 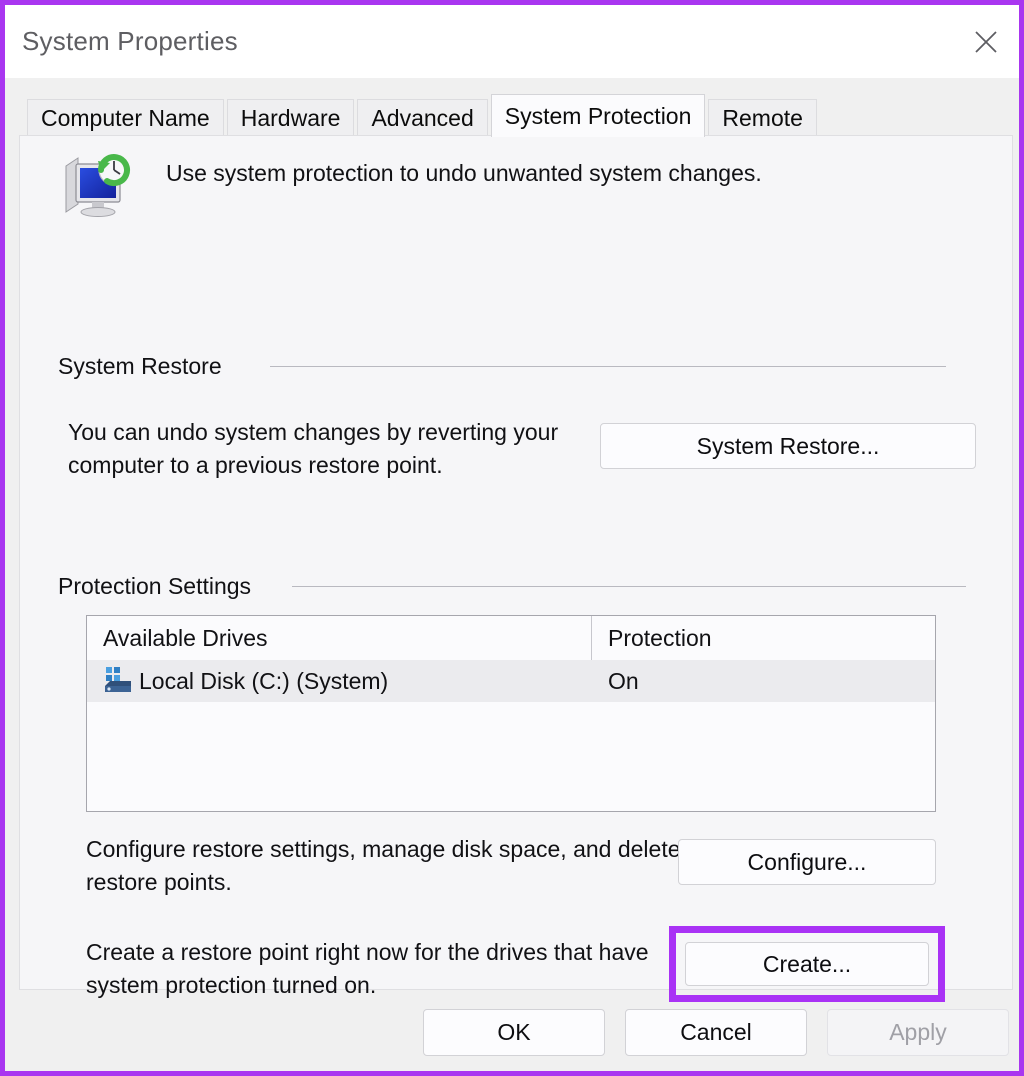 I want to click on tab-system-protection: System Protection, so click(x=598, y=115).